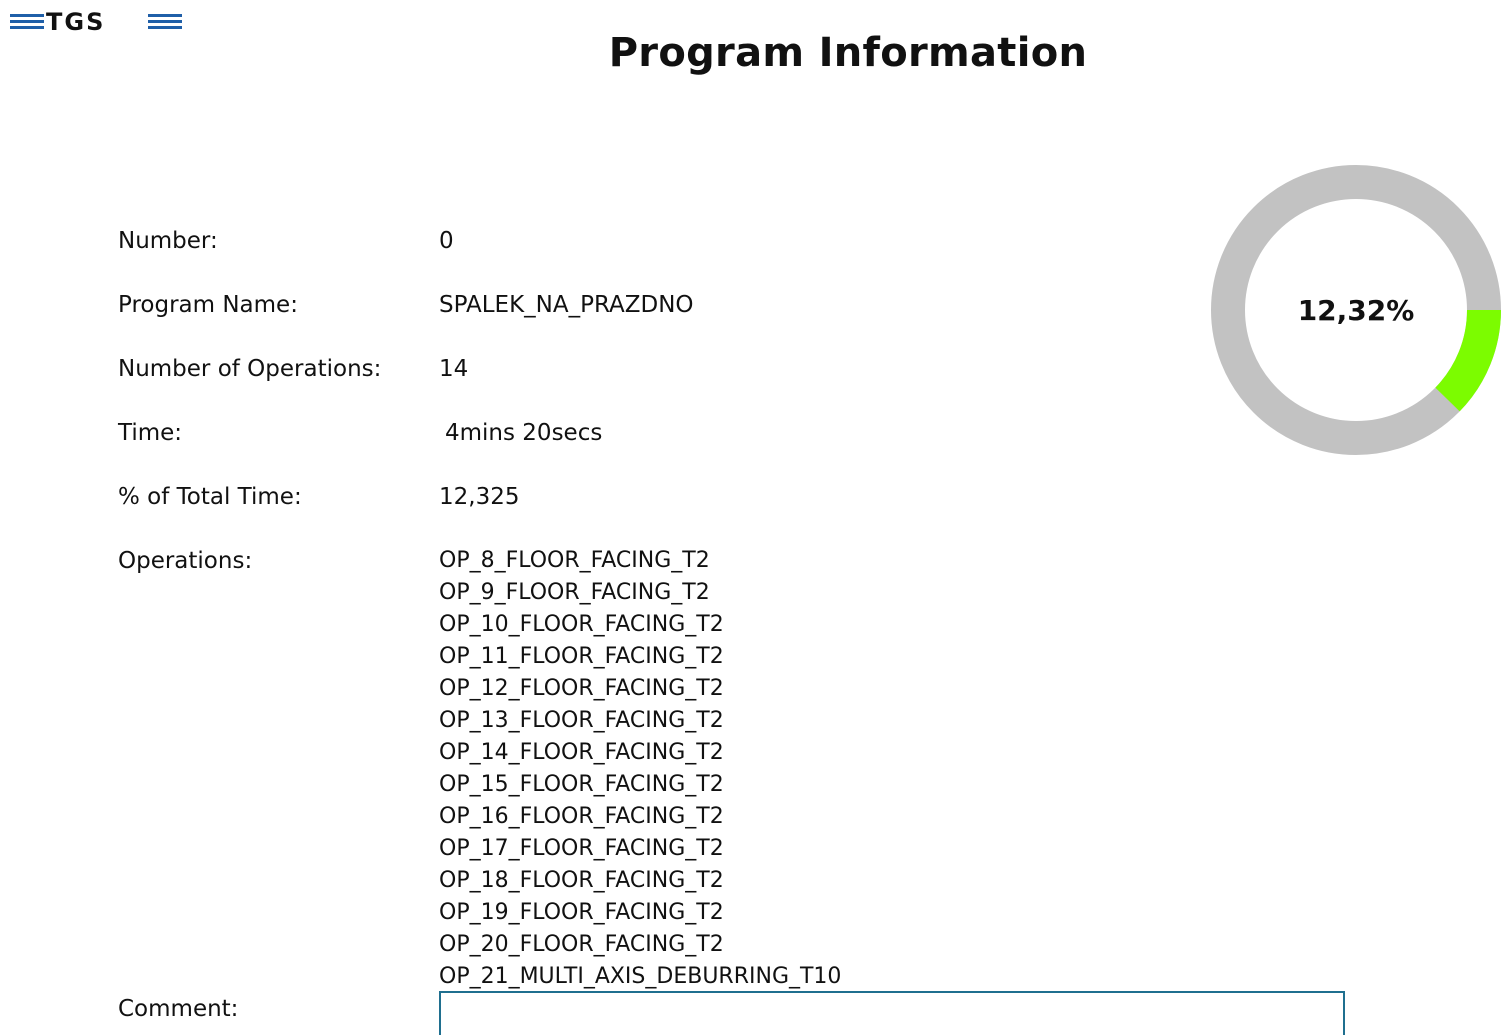  I want to click on time-label: Time:, so click(150, 433).